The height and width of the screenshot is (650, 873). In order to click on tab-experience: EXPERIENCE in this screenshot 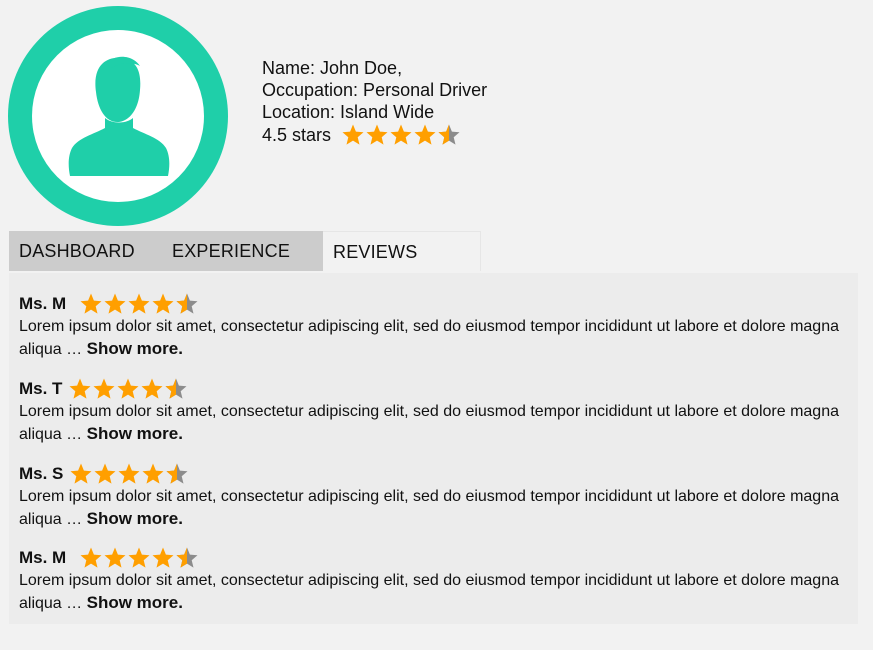, I will do `click(242, 251)`.